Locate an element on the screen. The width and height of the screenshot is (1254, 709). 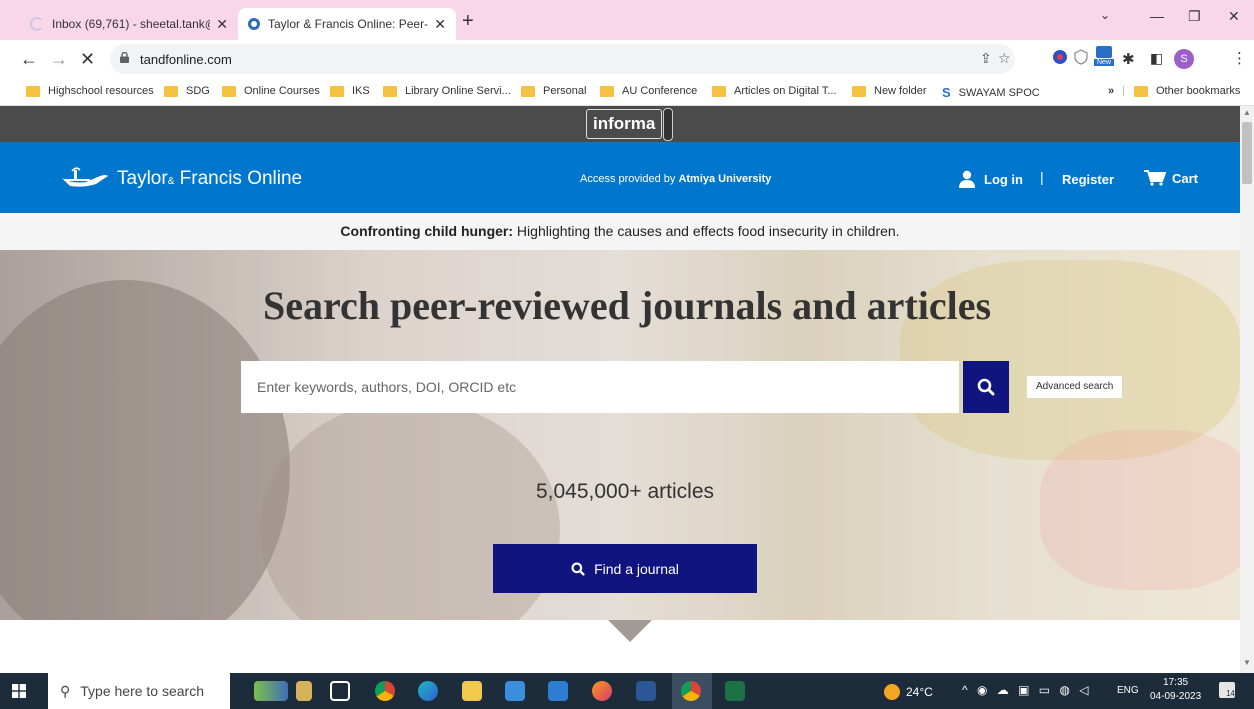
tab-title: Taylor & Francis Online: Peer-revi is located at coordinates (348, 24).